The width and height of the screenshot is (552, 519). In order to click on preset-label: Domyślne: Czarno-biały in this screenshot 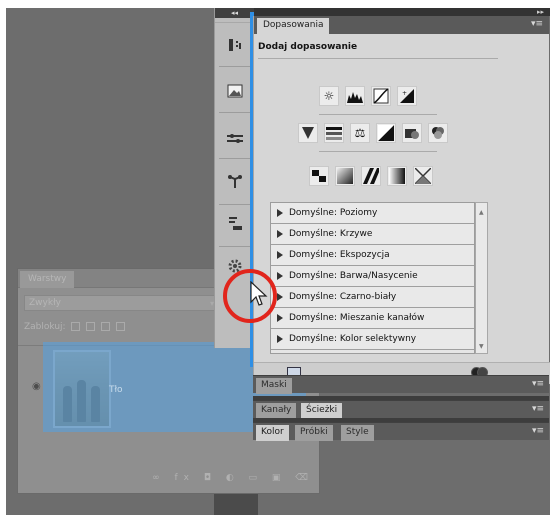, I will do `click(343, 297)`.